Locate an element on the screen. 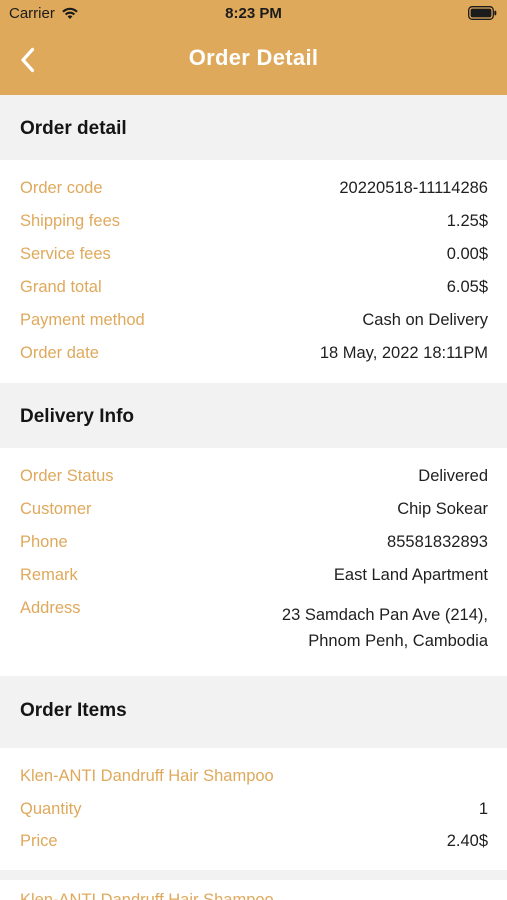  row-label: Payment method is located at coordinates (82, 320).